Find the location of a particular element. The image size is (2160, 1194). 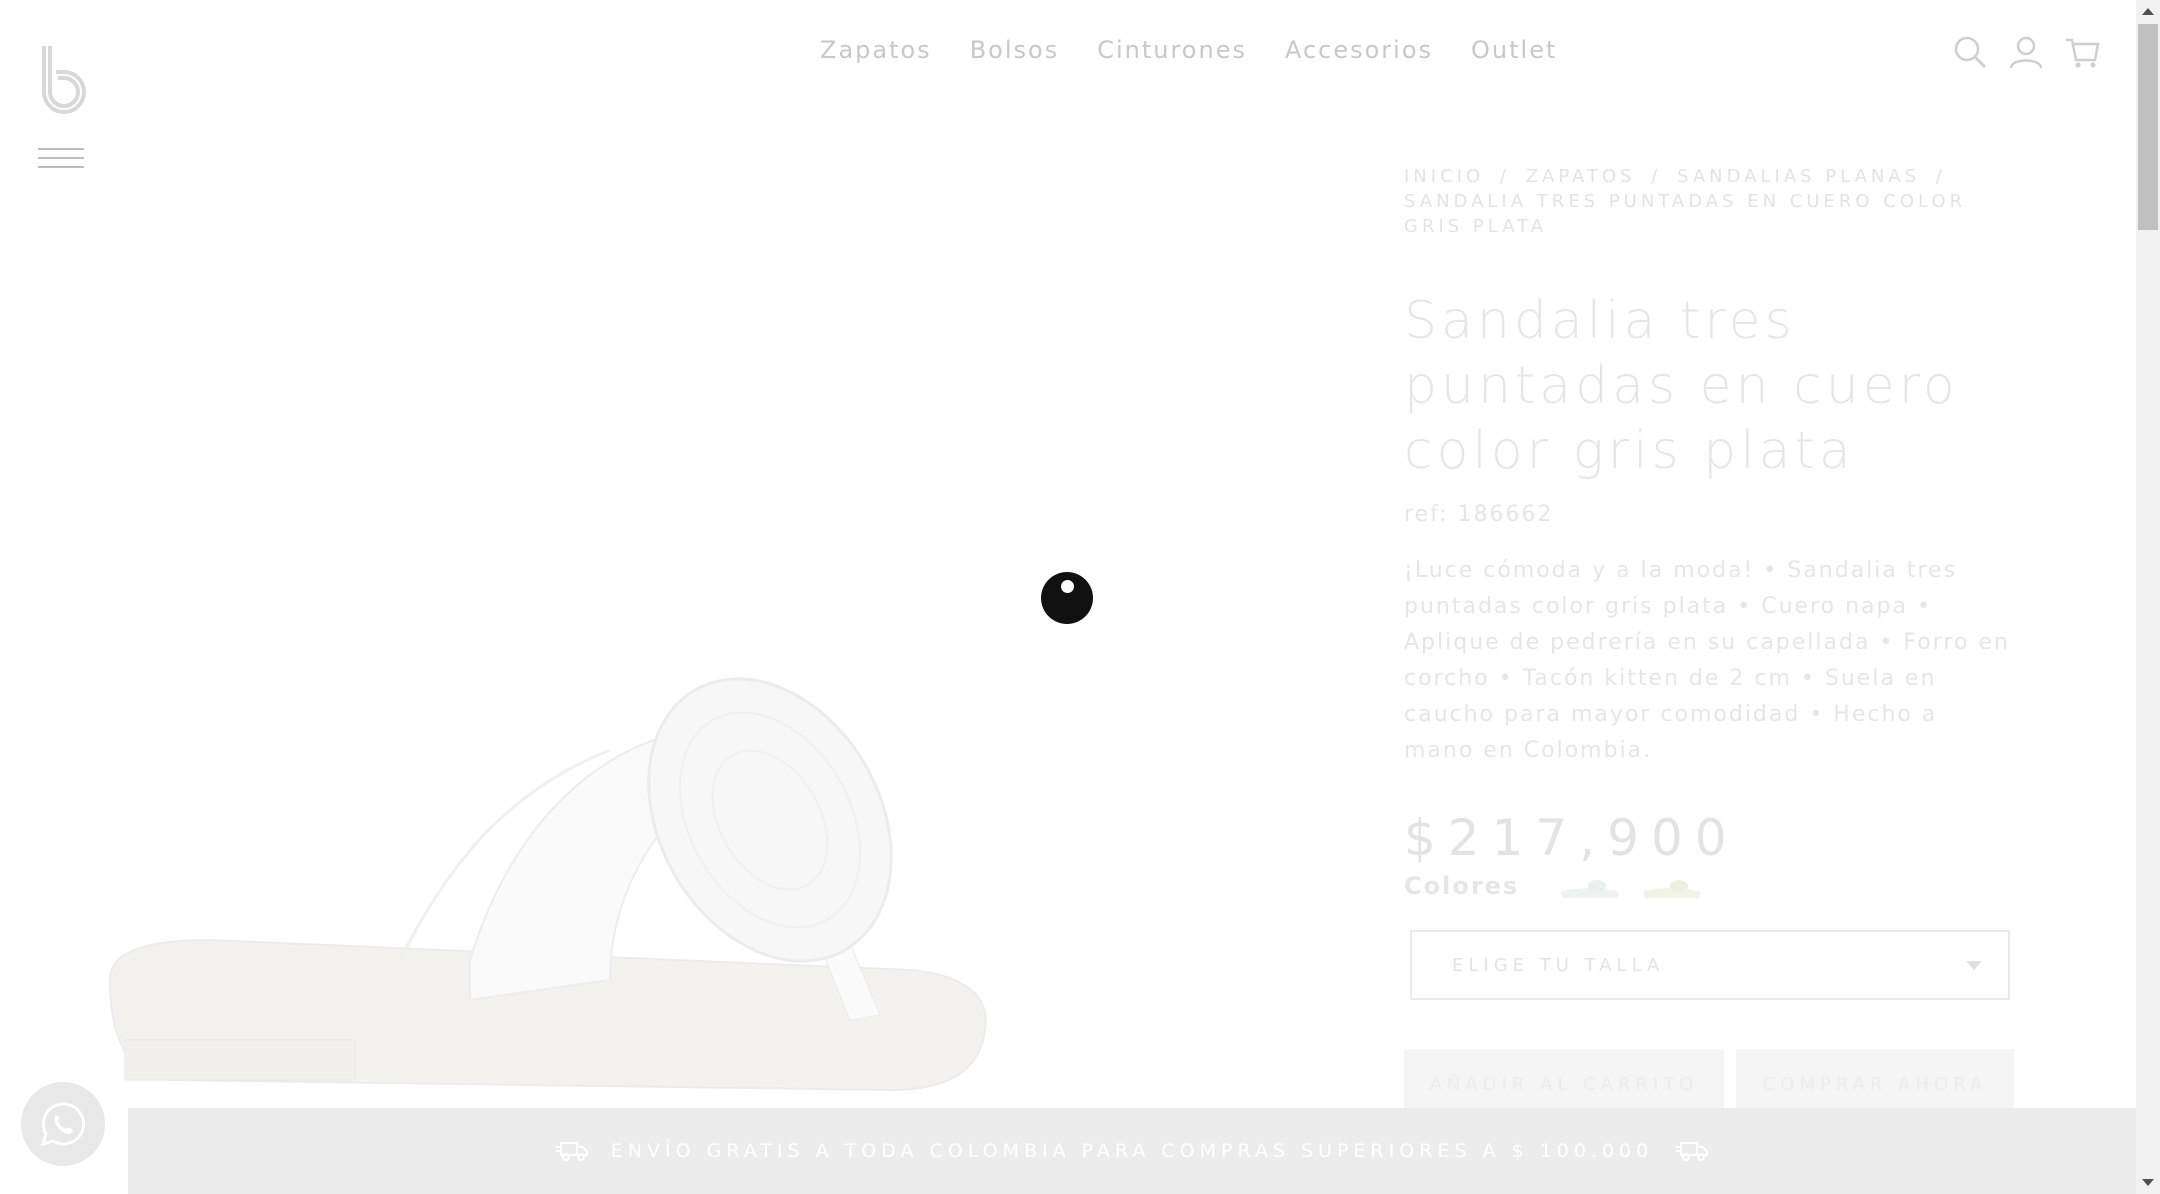

nav-item-outlet: Outlet is located at coordinates (1514, 50).